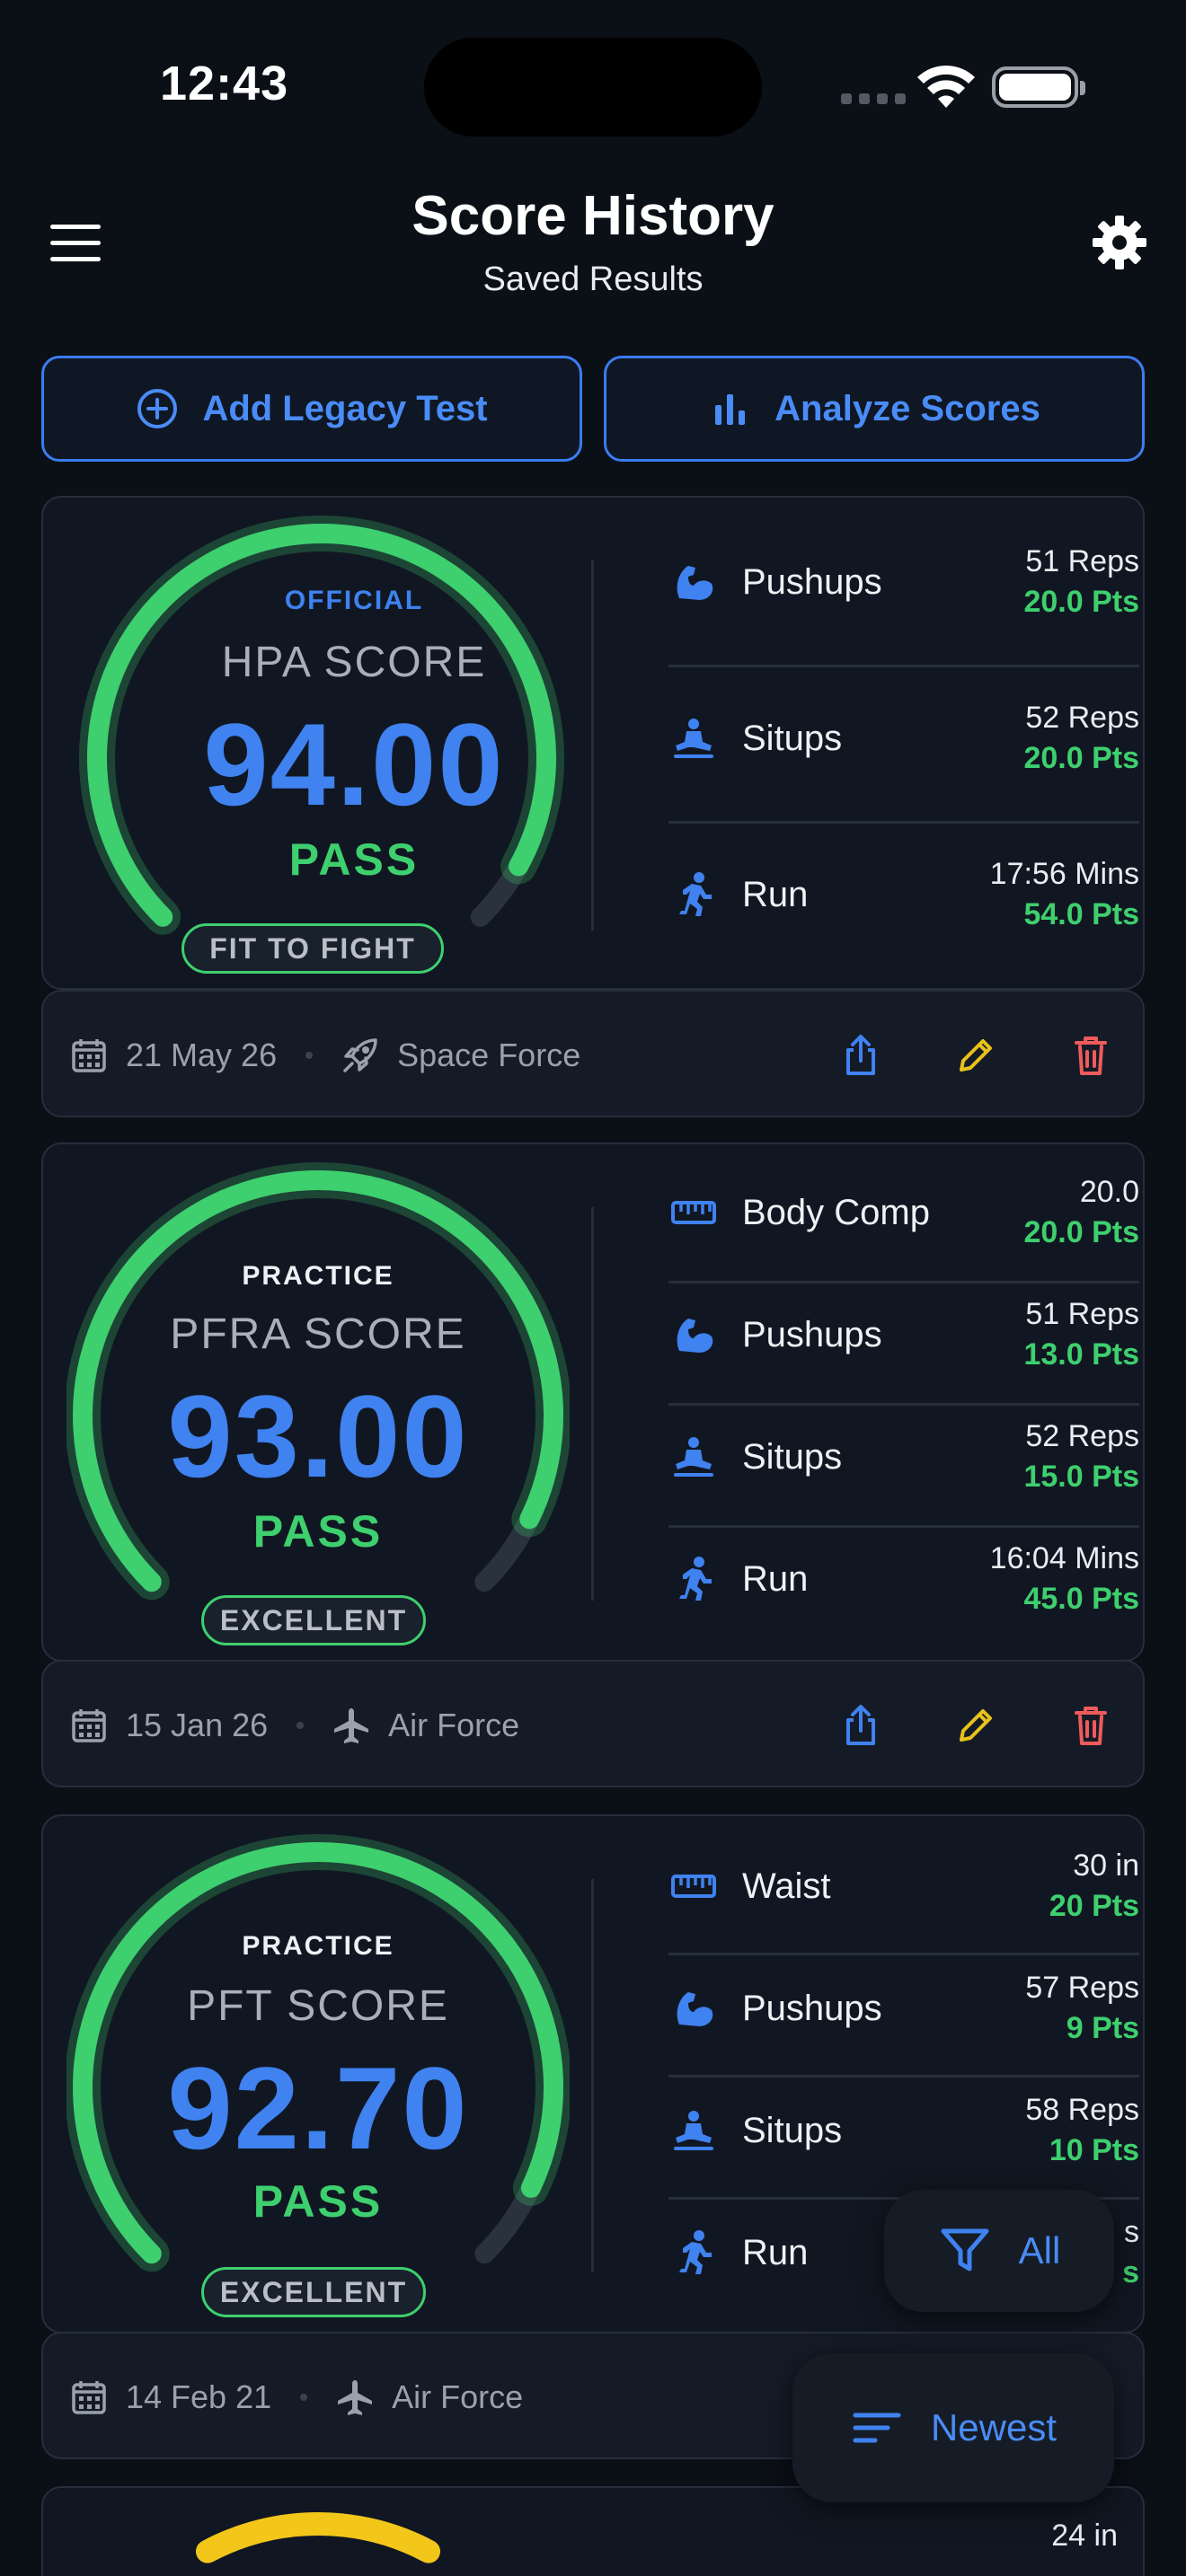  I want to click on plus-circle-icon, so click(157, 408).